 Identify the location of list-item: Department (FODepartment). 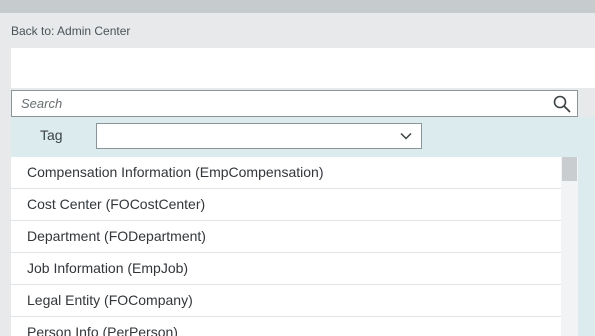
(286, 237).